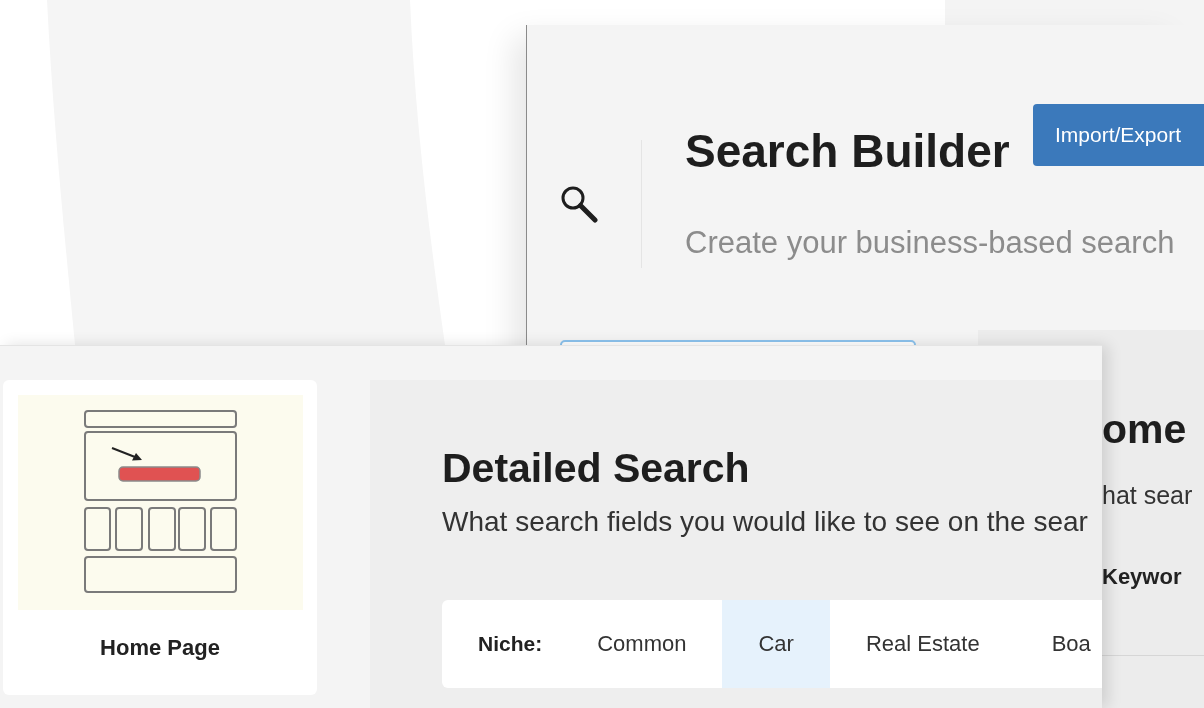 The width and height of the screenshot is (1204, 708). What do you see at coordinates (776, 644) in the screenshot?
I see `niche-tab: Car` at bounding box center [776, 644].